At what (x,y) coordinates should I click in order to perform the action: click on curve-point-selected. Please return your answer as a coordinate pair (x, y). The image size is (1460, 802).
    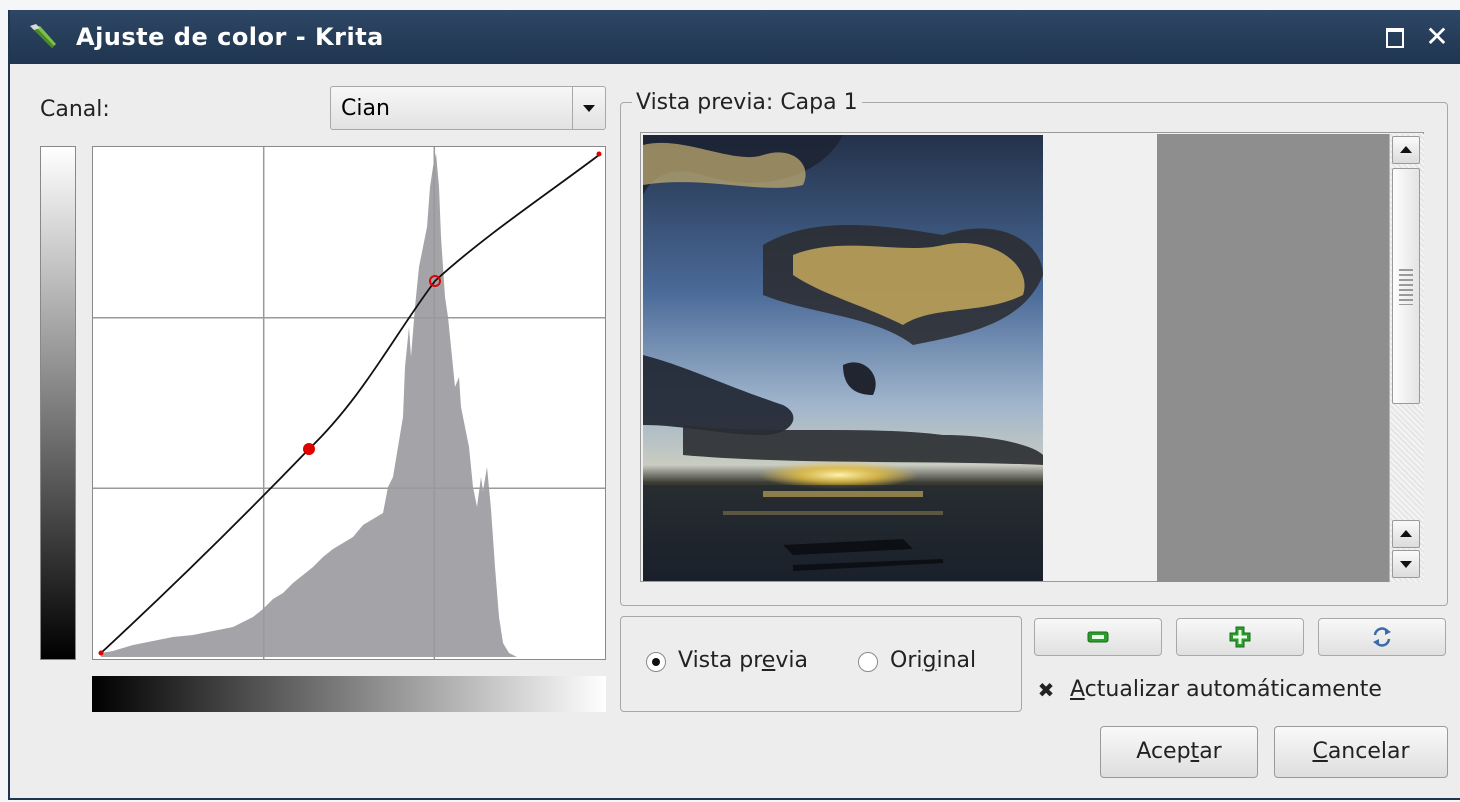
    Looking at the image, I should click on (309, 449).